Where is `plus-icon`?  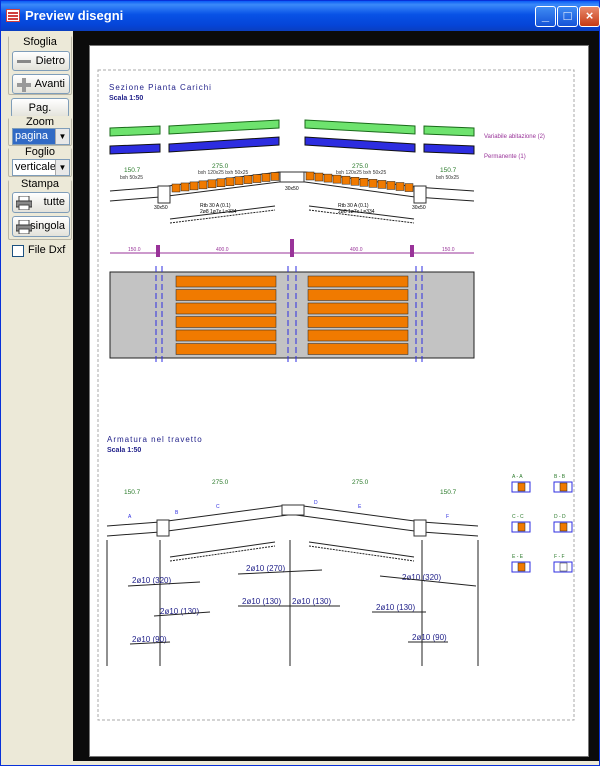
plus-icon is located at coordinates (24, 85).